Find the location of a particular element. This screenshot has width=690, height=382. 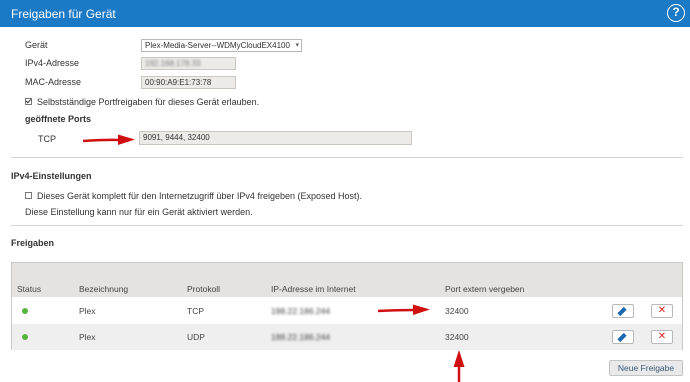

open-ports-heading: geöffnete Ports is located at coordinates (58, 119).